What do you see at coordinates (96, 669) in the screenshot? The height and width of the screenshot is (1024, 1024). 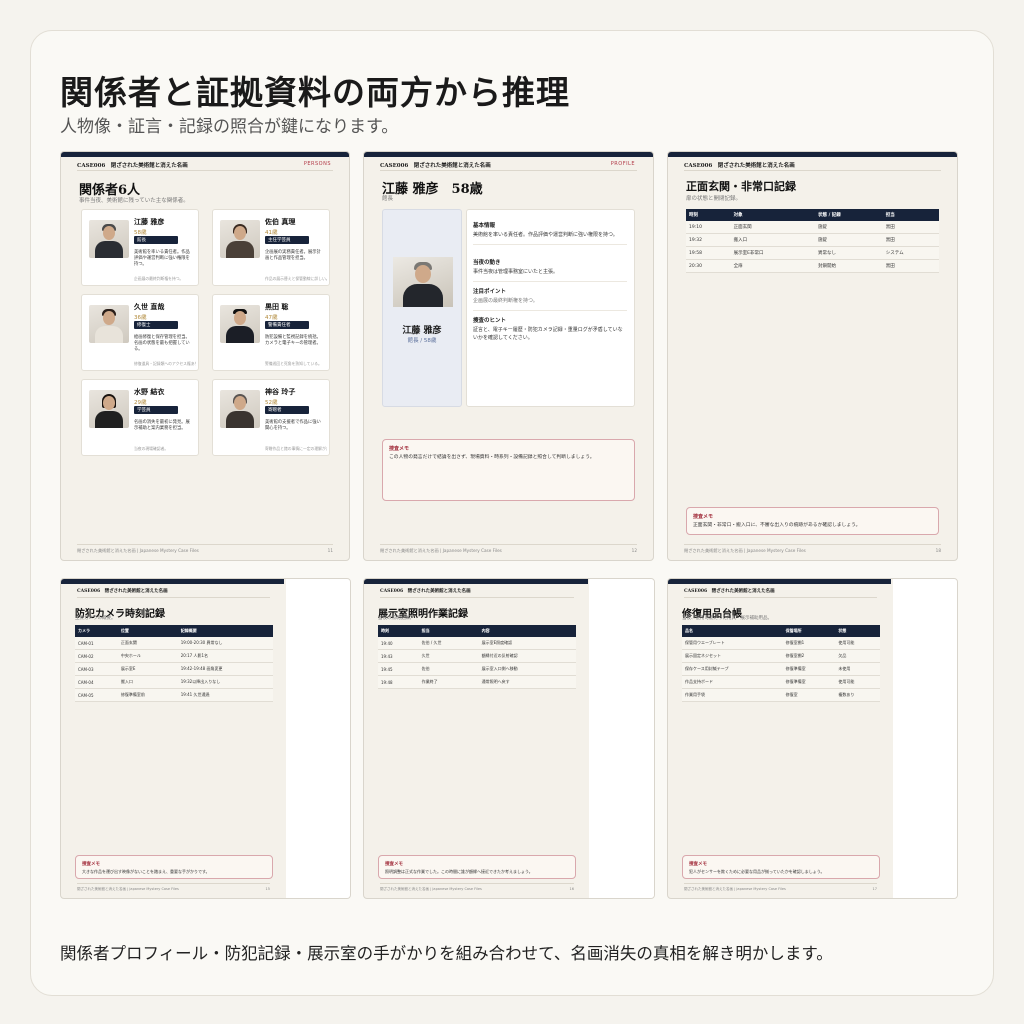 I see `table-cell: CAM-03` at bounding box center [96, 669].